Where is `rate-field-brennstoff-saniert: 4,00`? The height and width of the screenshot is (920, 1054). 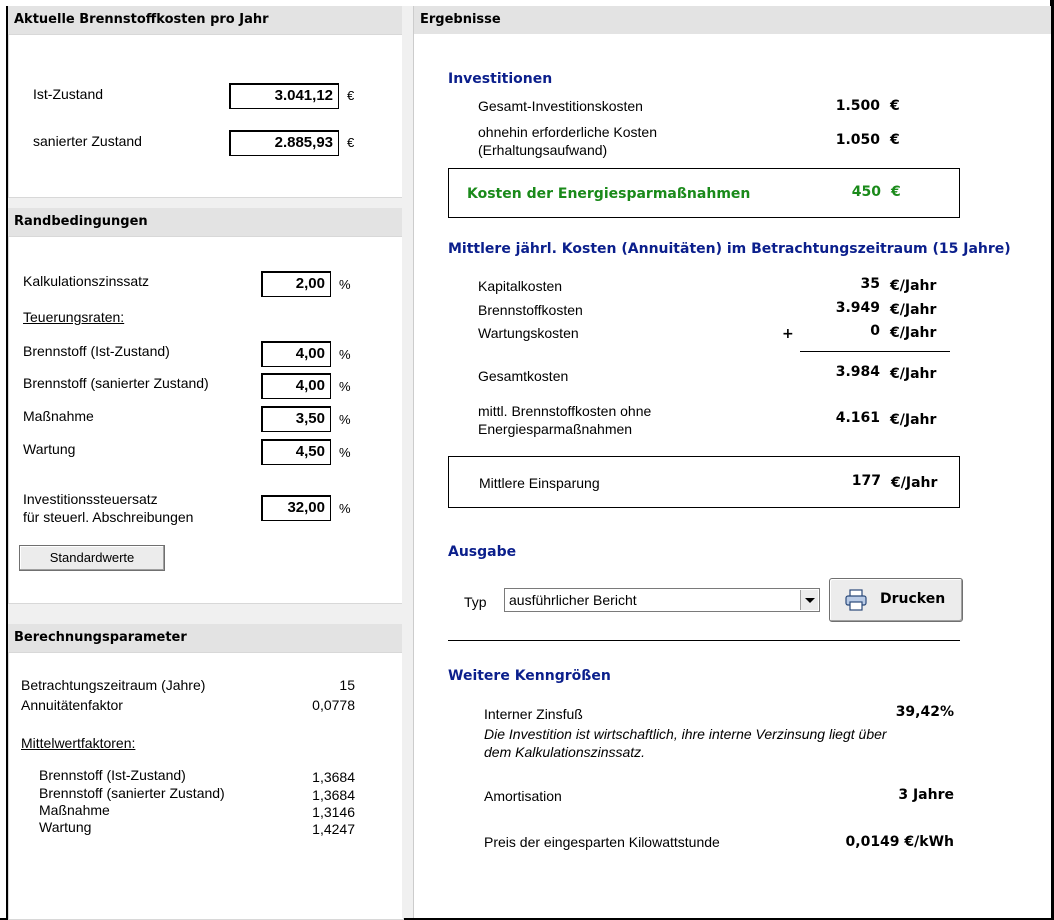
rate-field-brennstoff-saniert: 4,00 is located at coordinates (296, 386).